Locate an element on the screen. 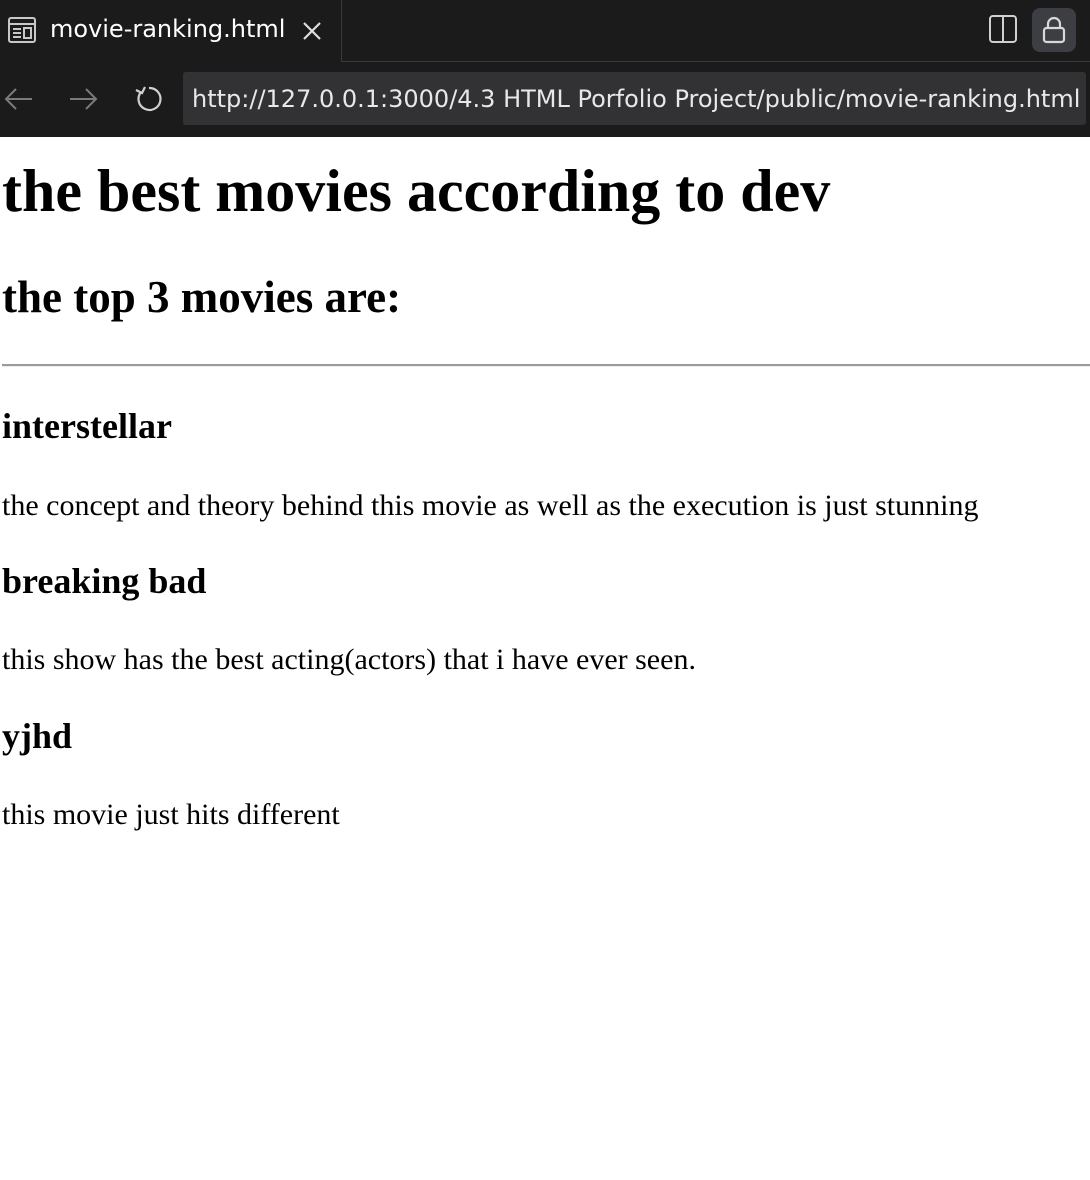 The height and width of the screenshot is (1180, 1090). movie-title-interstellar: interstellar is located at coordinates (87, 426).